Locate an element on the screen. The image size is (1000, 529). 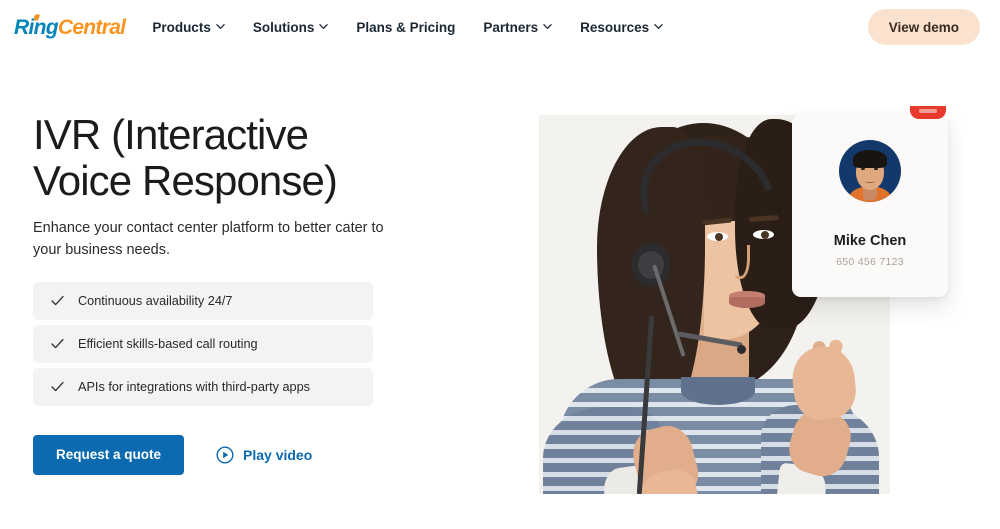
nav-label: Resources is located at coordinates (615, 27).